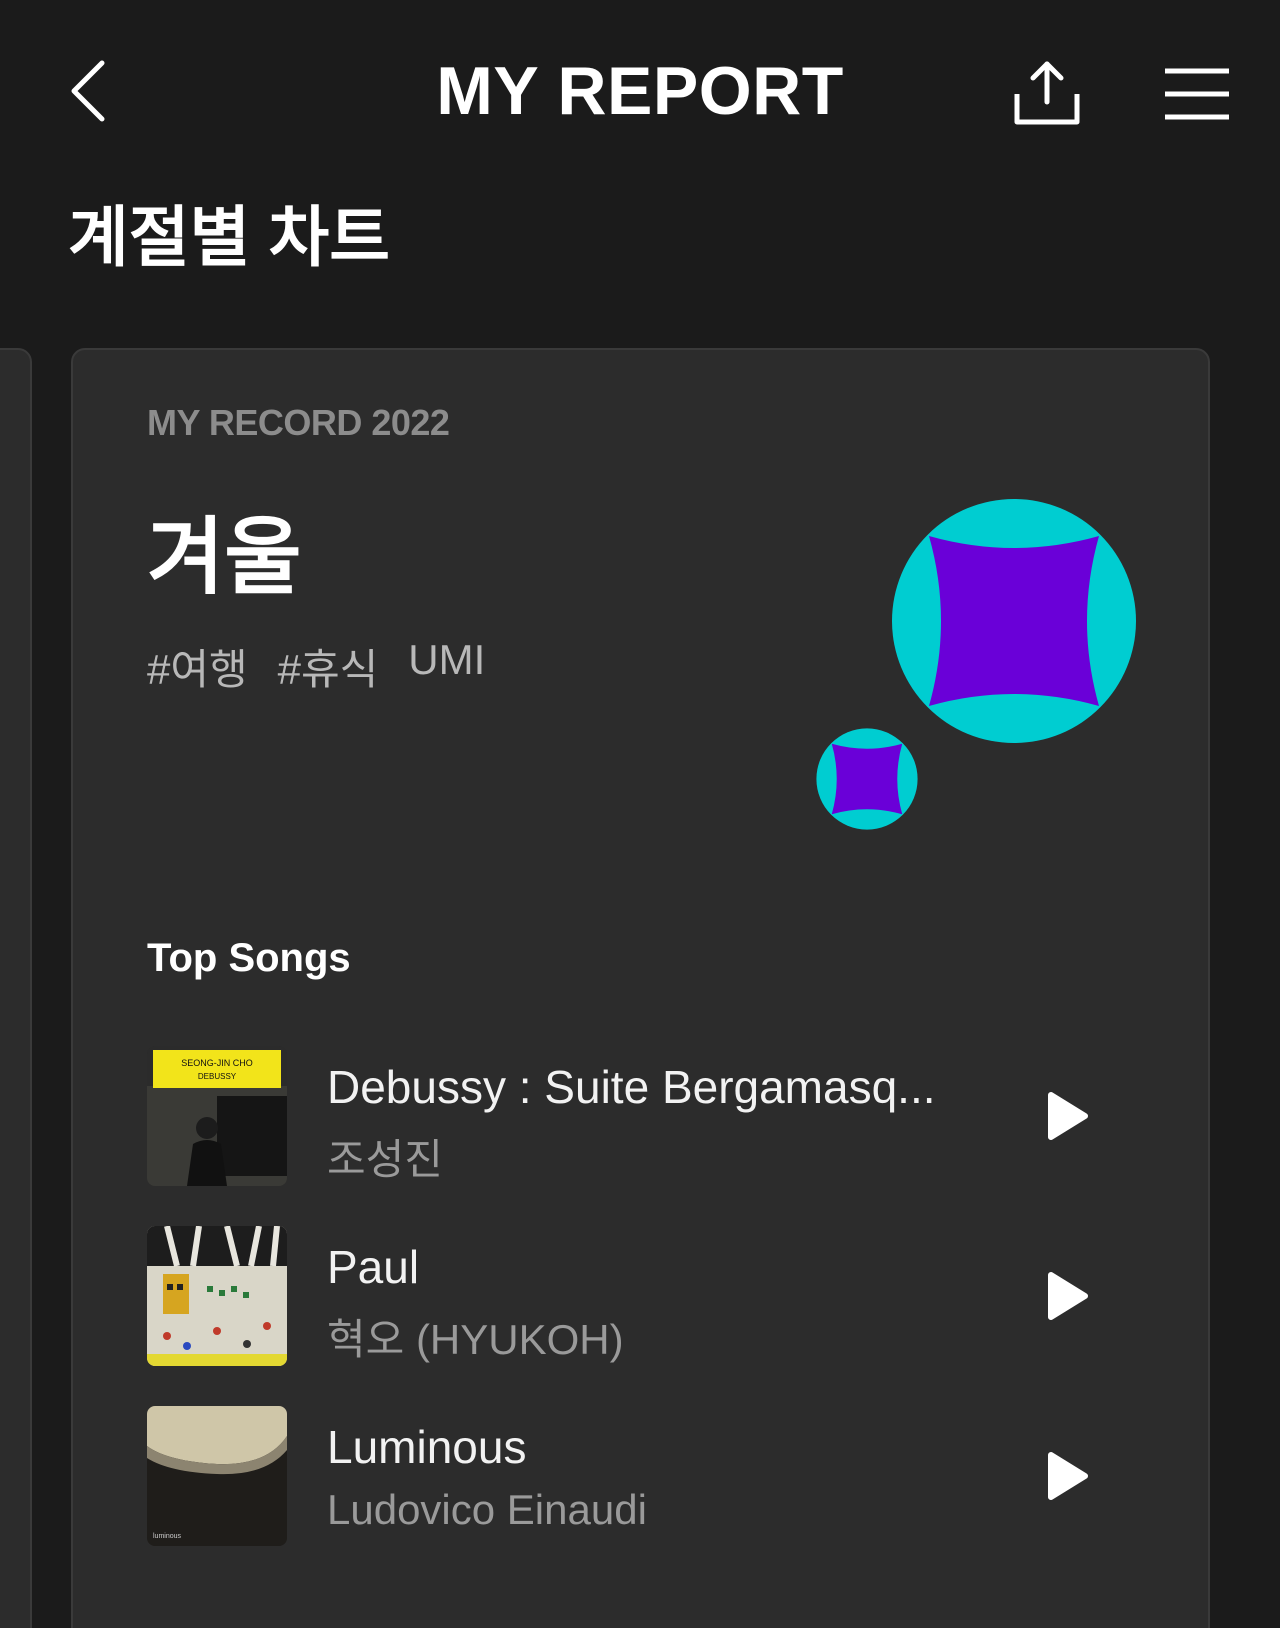 Image resolution: width=1280 pixels, height=1628 pixels. What do you see at coordinates (867, 779) in the screenshot?
I see `season-art-small` at bounding box center [867, 779].